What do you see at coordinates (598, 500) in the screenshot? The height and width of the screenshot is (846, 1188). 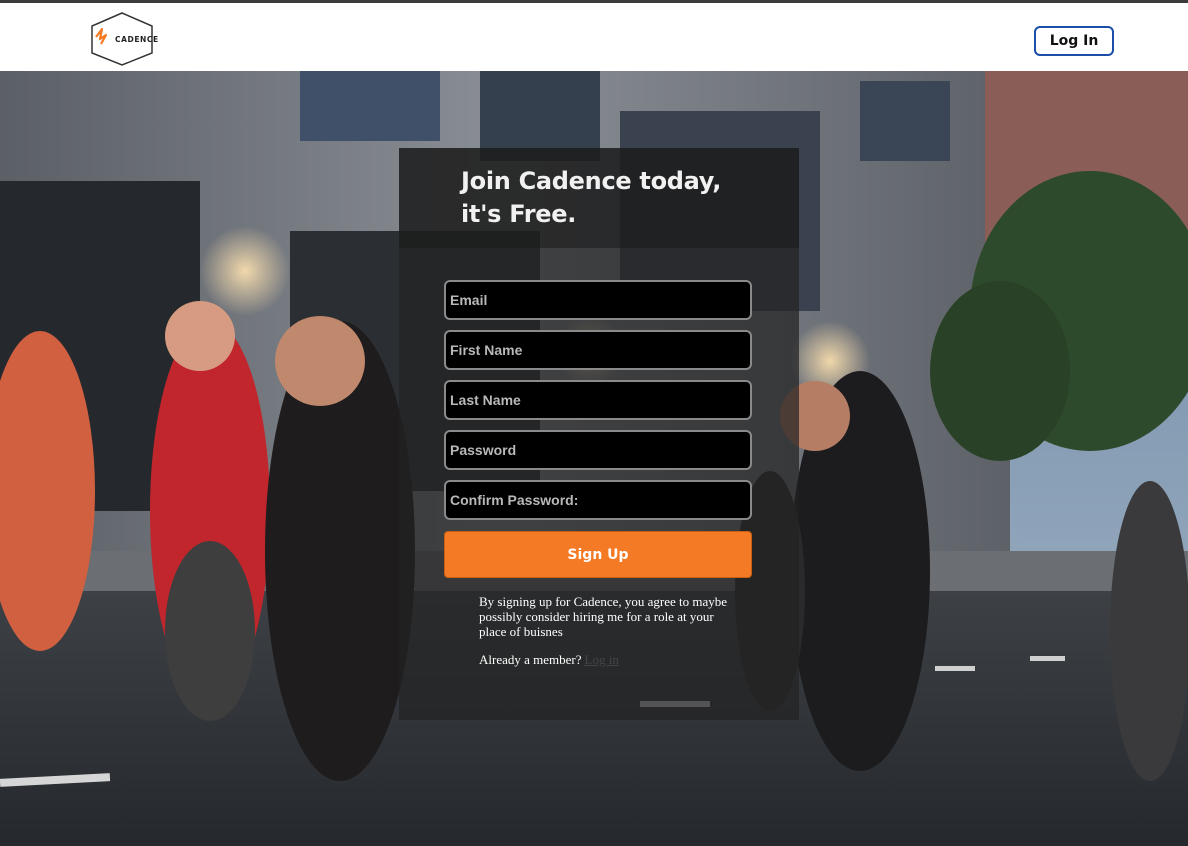 I see `confirm-password-field` at bounding box center [598, 500].